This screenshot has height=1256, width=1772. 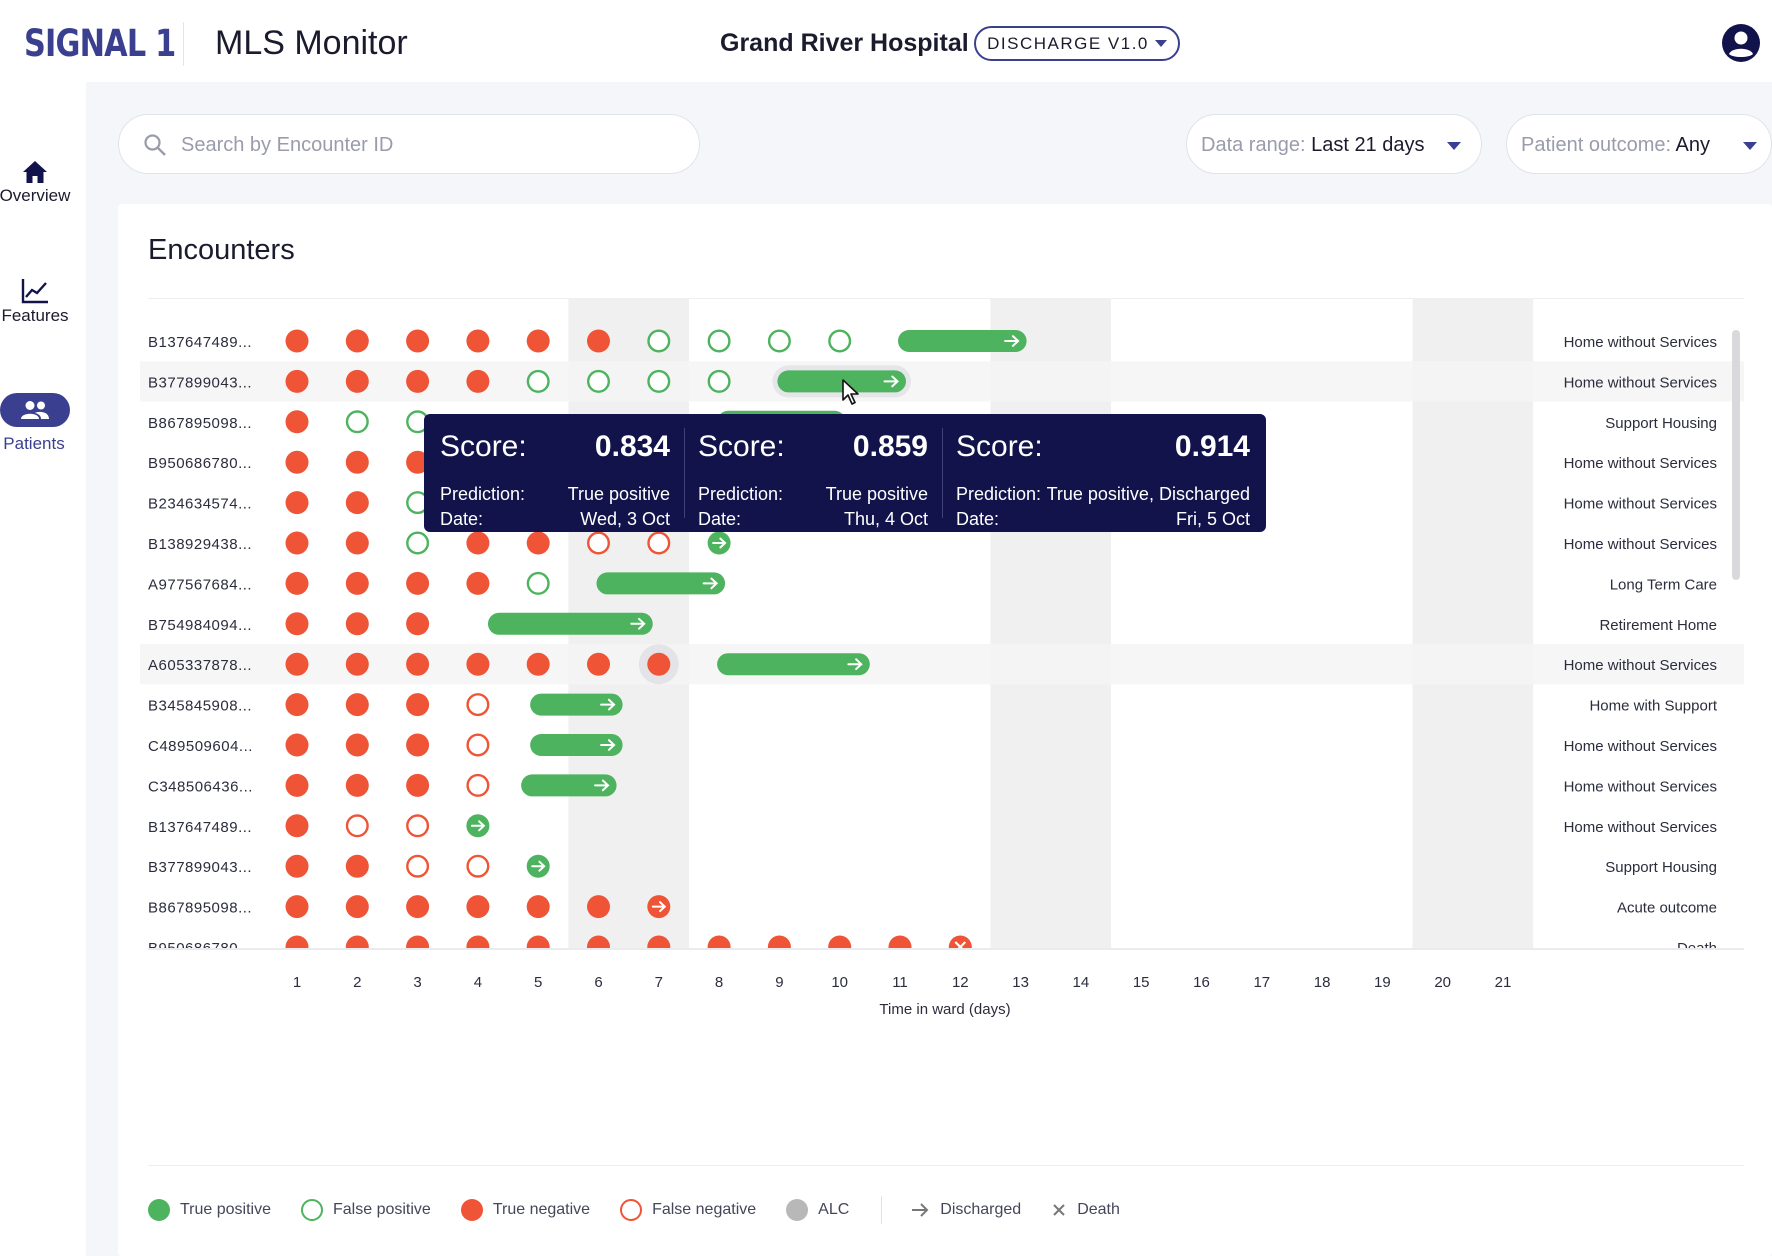 I want to click on legend-separator, so click(x=882, y=1210).